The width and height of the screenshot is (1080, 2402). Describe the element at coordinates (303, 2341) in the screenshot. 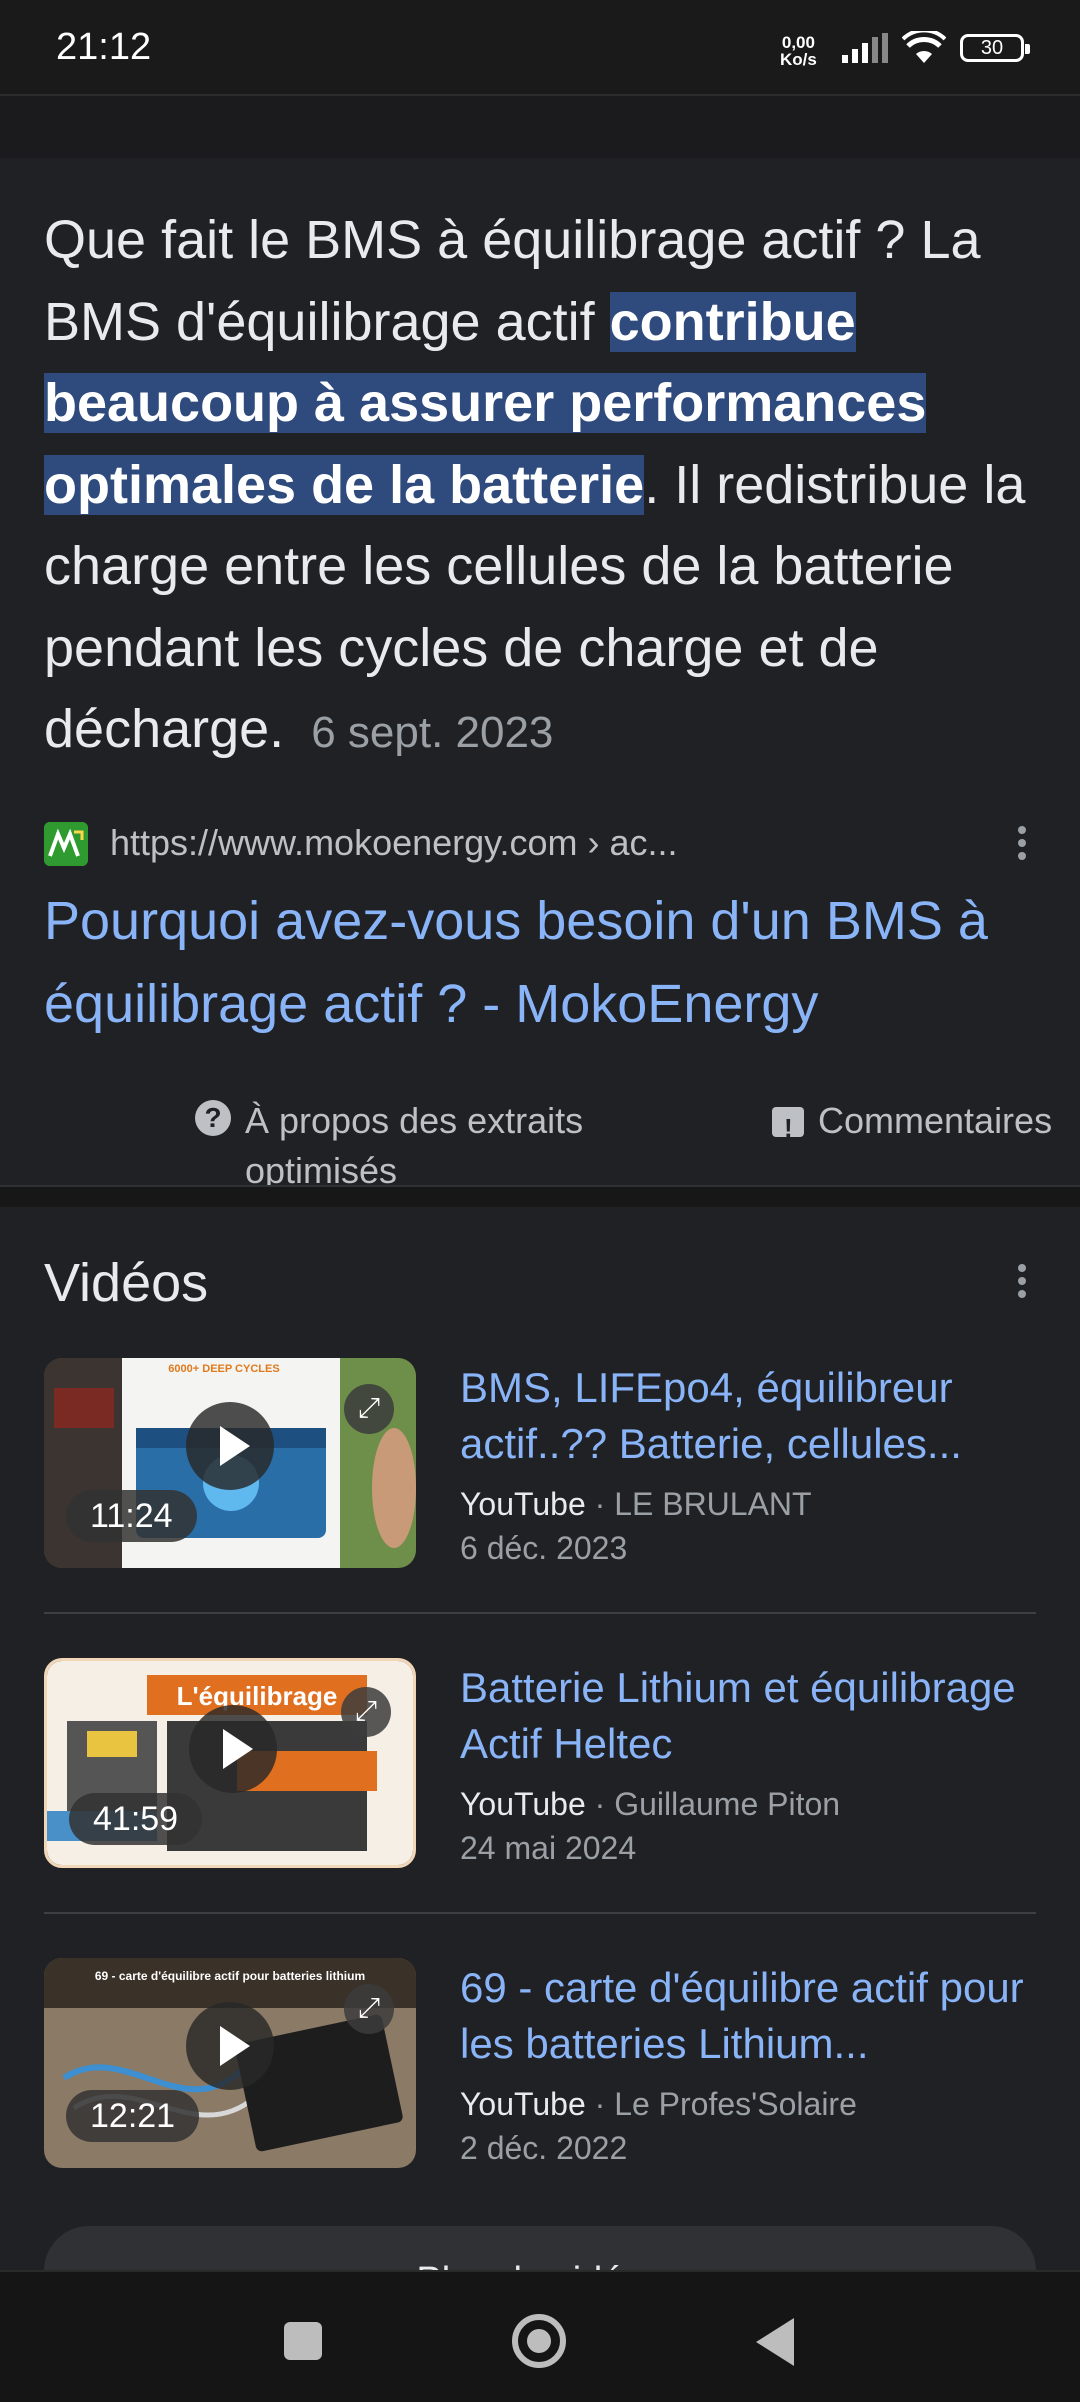

I see `recent-apps-icon` at that location.